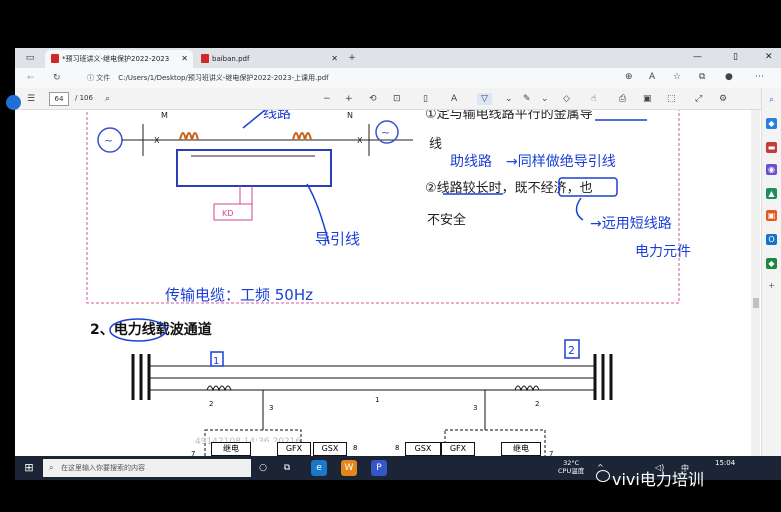 The width and height of the screenshot is (781, 512). Describe the element at coordinates (771, 263) in the screenshot. I see `drop-icon: ◆` at that location.